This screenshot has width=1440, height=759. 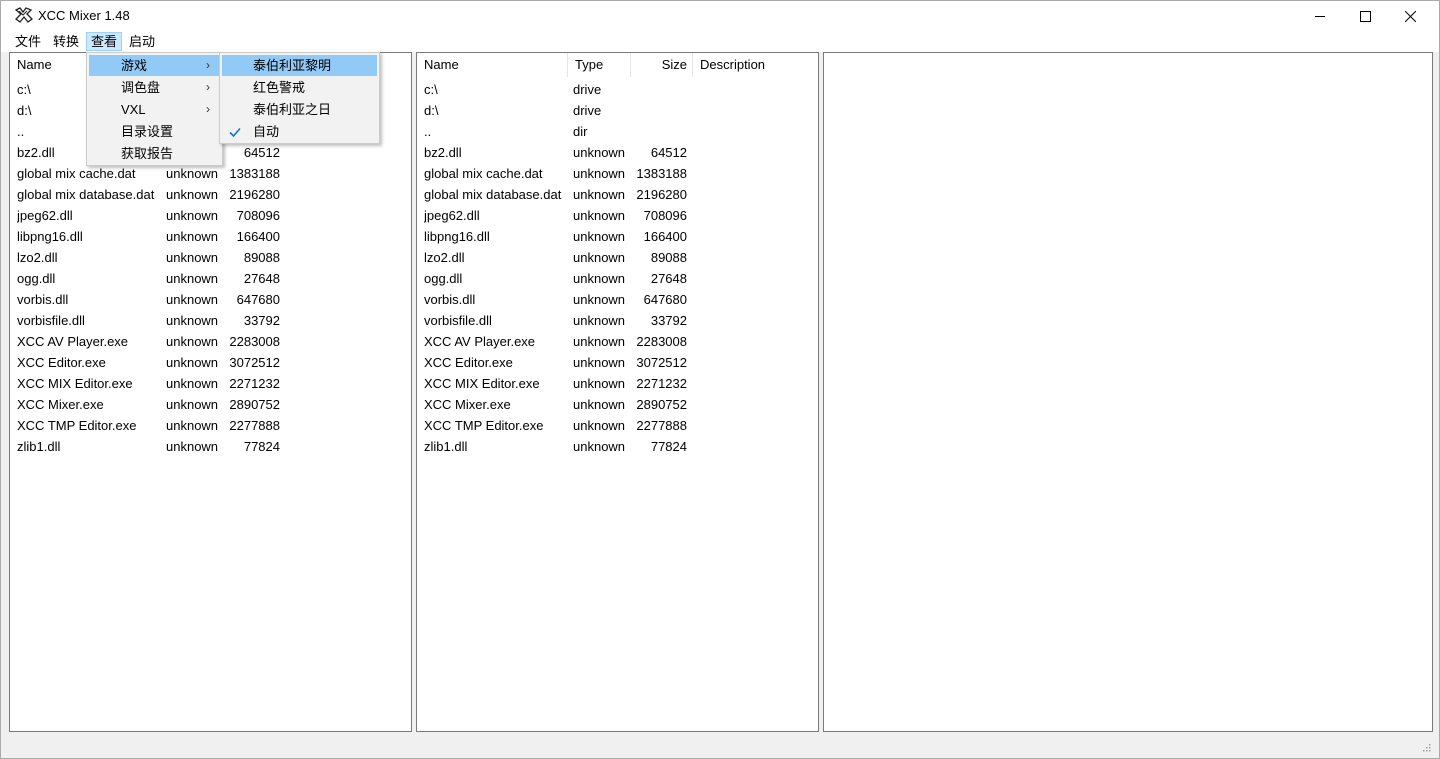 I want to click on middle-header-size: Size, so click(x=662, y=65).